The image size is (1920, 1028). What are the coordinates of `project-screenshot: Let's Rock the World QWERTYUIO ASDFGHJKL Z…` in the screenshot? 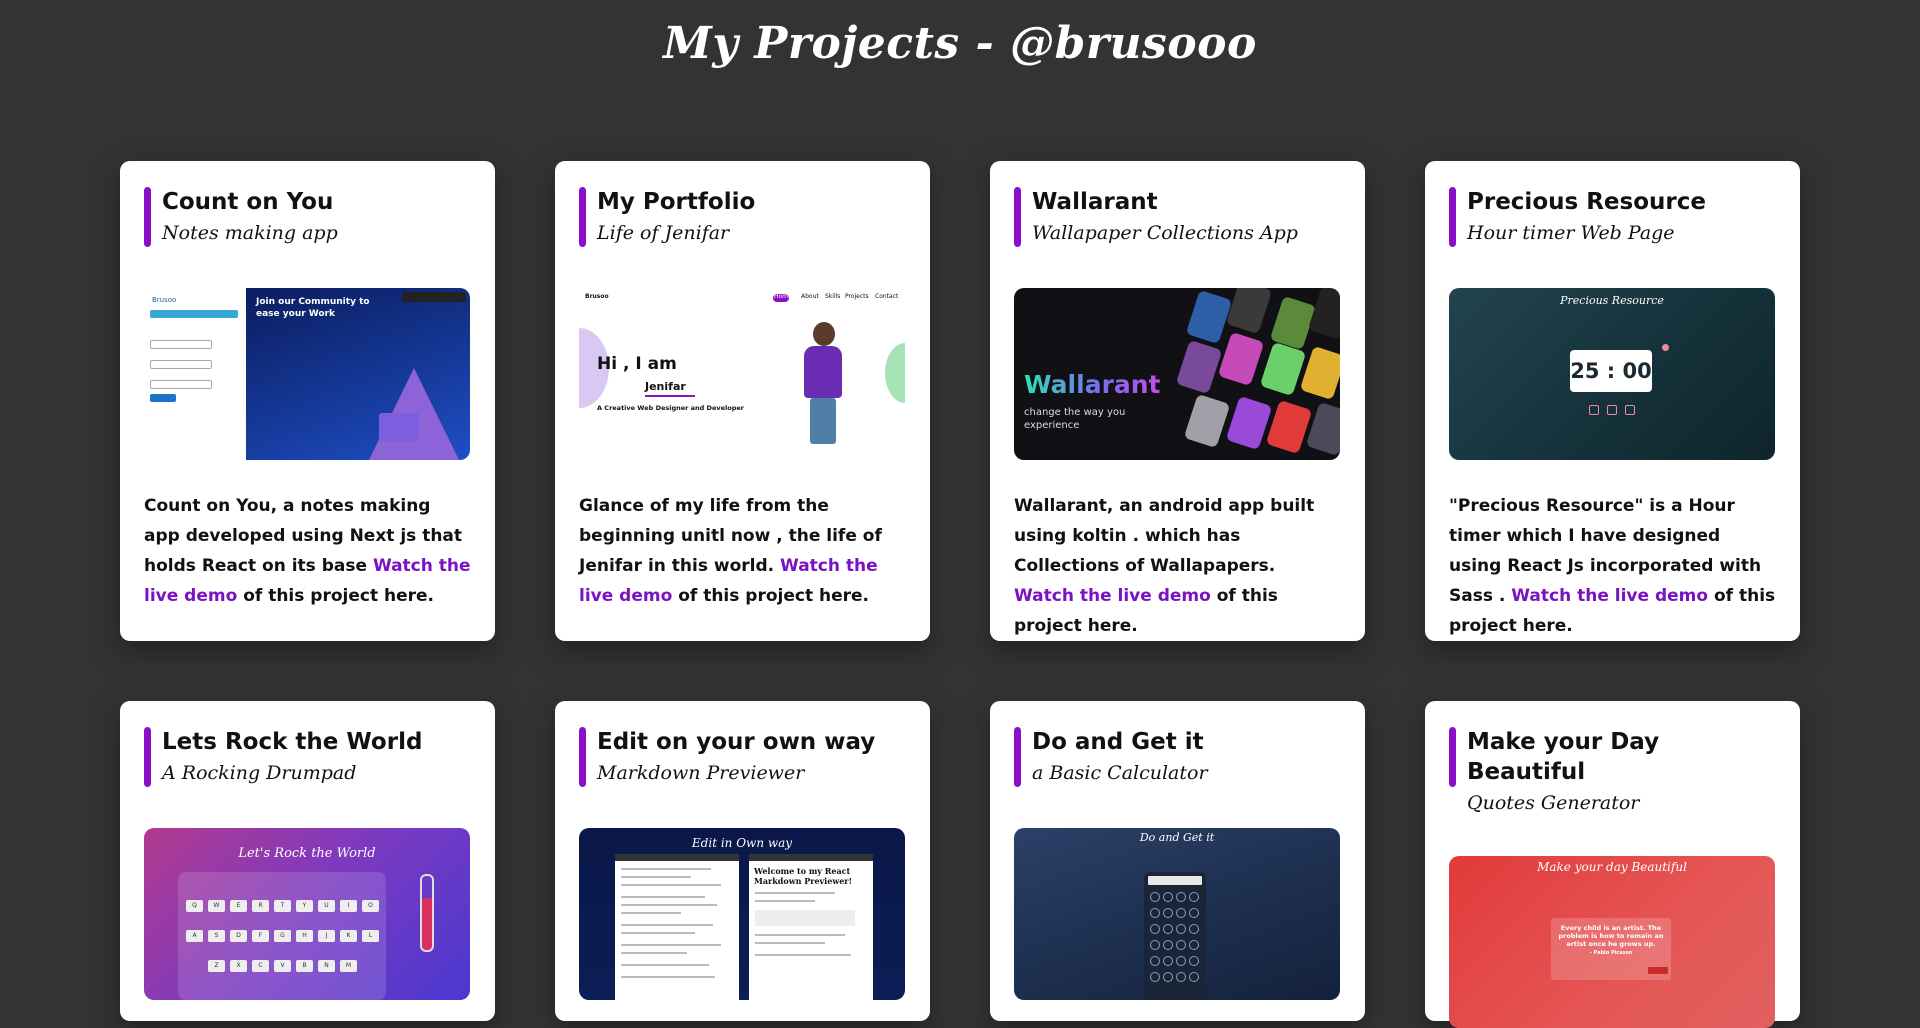 It's located at (307, 914).